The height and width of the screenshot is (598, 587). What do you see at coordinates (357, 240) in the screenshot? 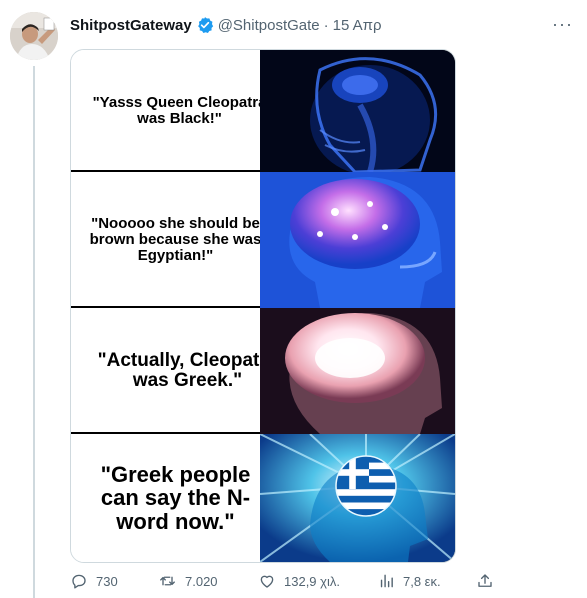
I see `brain-medium-image` at bounding box center [357, 240].